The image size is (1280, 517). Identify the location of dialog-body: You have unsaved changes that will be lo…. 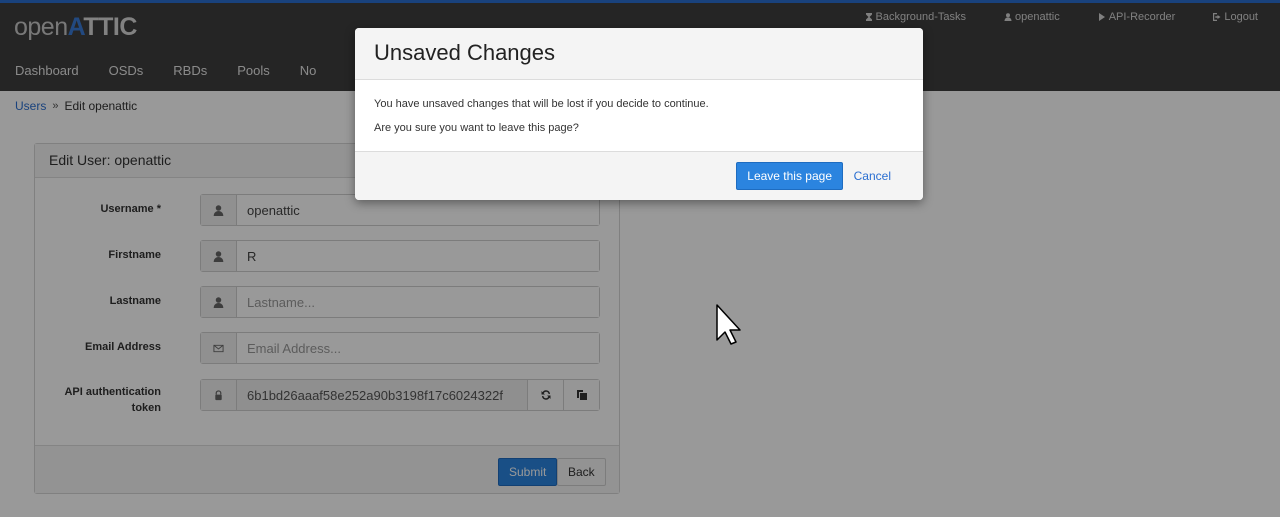
(639, 115).